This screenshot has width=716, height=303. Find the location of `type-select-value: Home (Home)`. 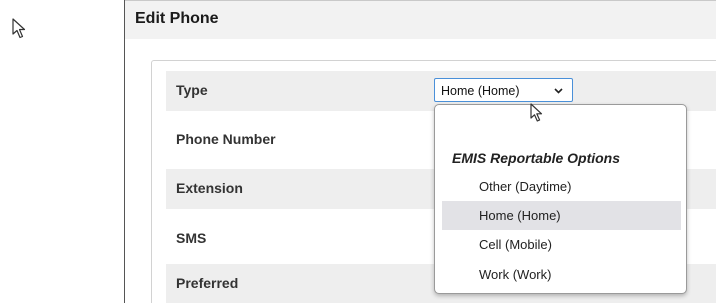

type-select-value: Home (Home) is located at coordinates (480, 91).